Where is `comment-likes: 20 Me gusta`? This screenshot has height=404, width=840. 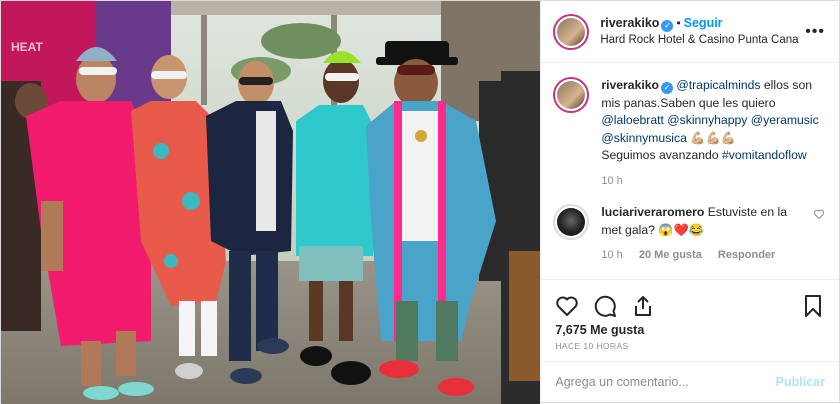
comment-likes: 20 Me gusta is located at coordinates (670, 255).